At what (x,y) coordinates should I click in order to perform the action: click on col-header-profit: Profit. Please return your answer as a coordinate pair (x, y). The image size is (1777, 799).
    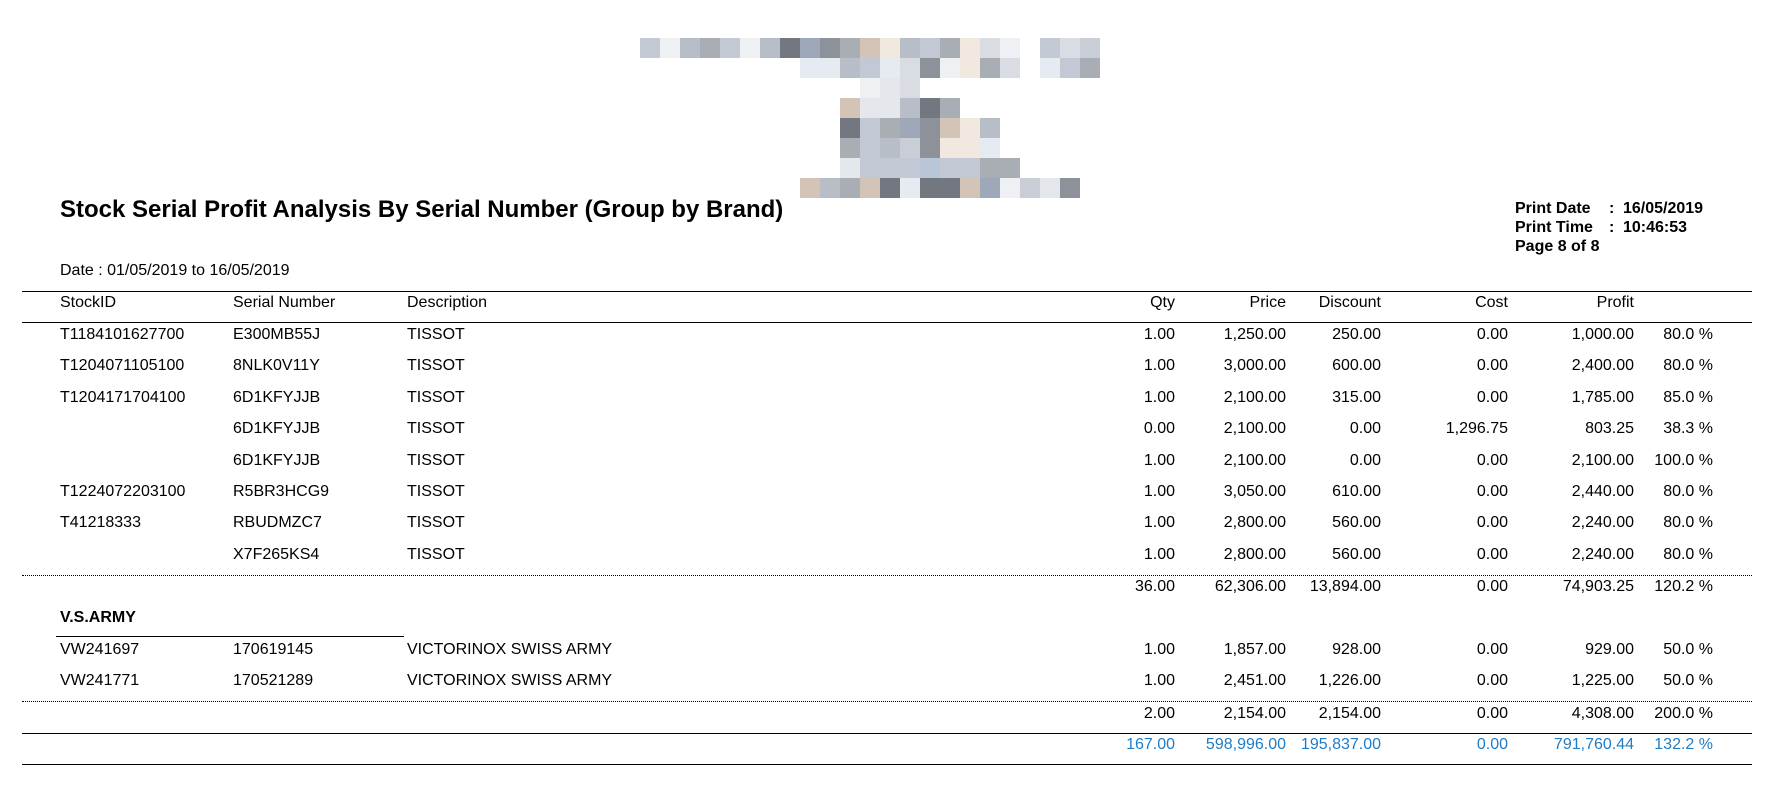
    Looking at the image, I should click on (1615, 302).